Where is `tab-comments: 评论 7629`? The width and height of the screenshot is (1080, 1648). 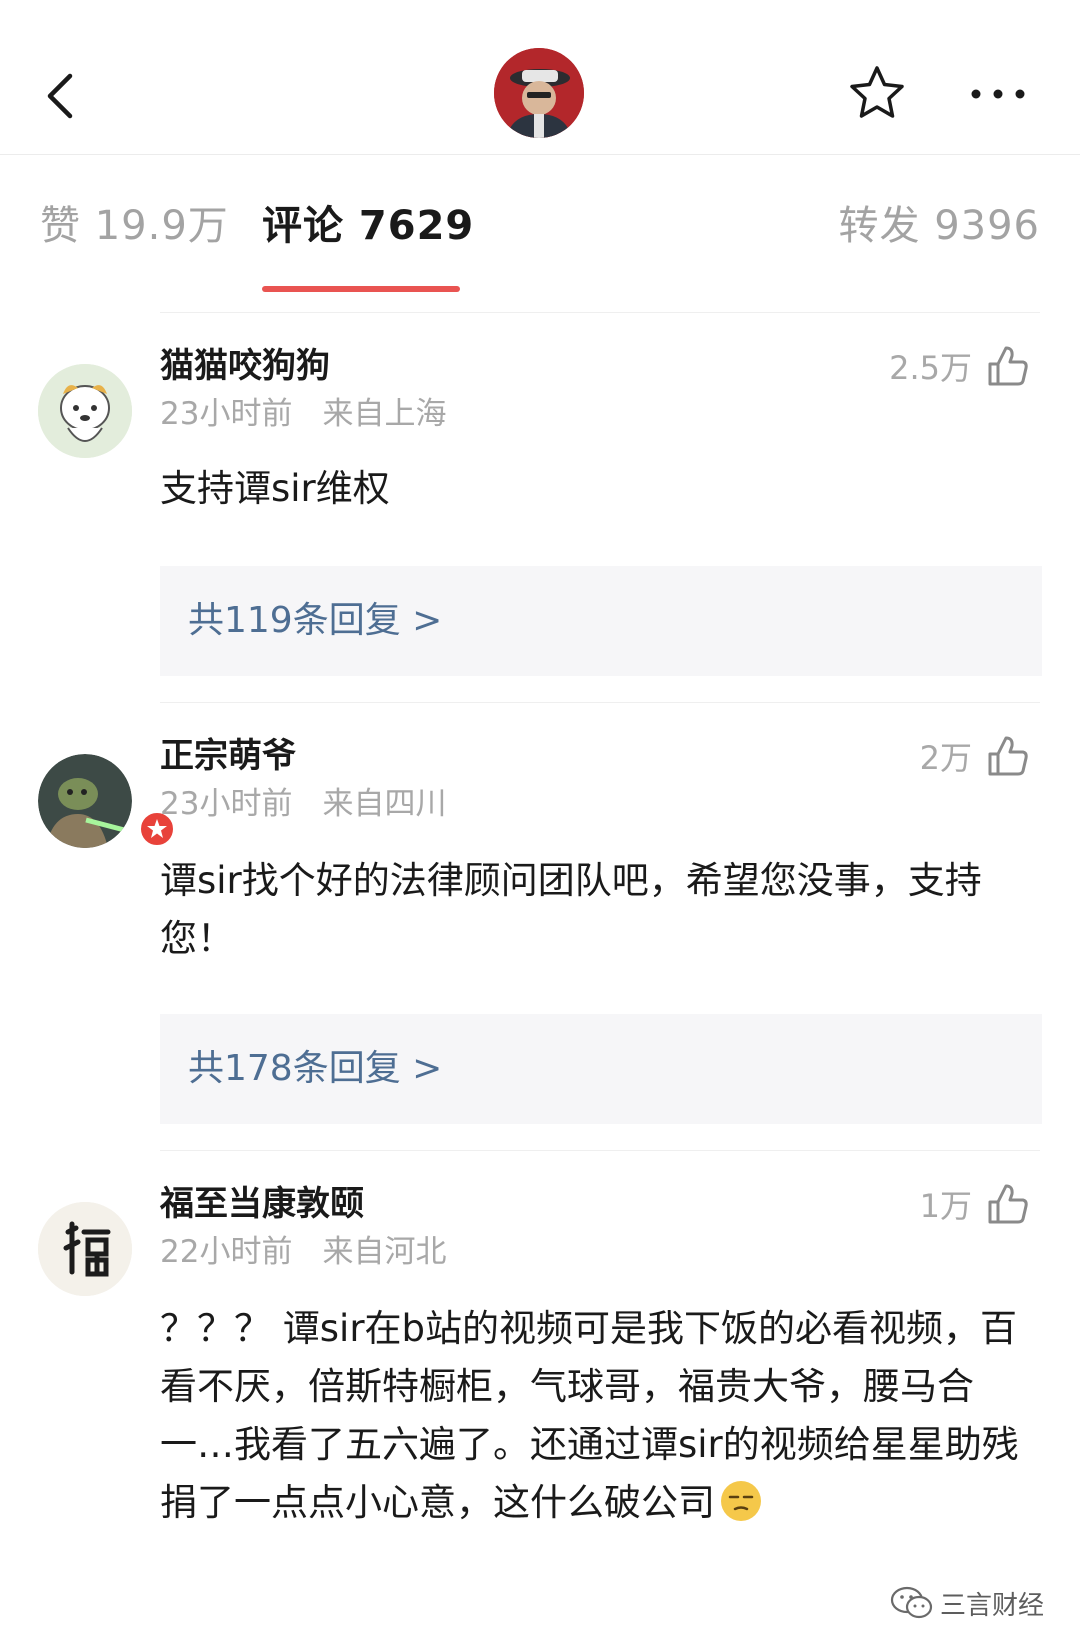
tab-comments: 评论 7629 is located at coordinates (368, 226).